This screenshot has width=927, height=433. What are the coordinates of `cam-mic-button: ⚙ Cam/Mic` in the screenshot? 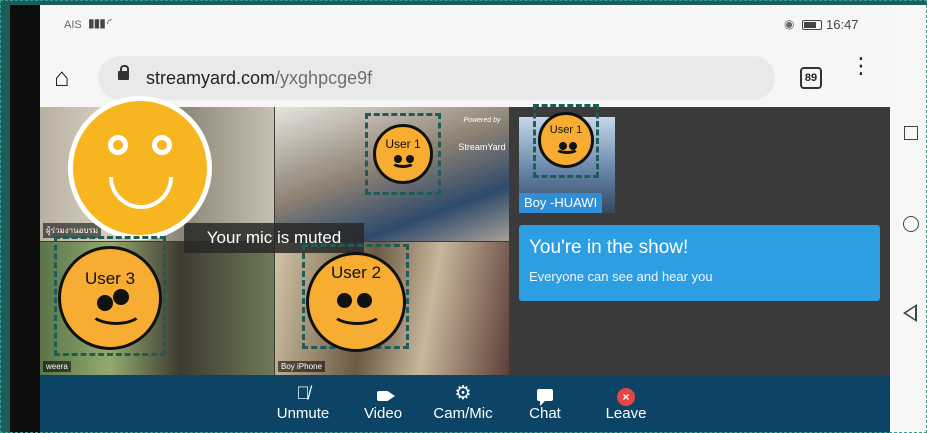 It's located at (463, 406).